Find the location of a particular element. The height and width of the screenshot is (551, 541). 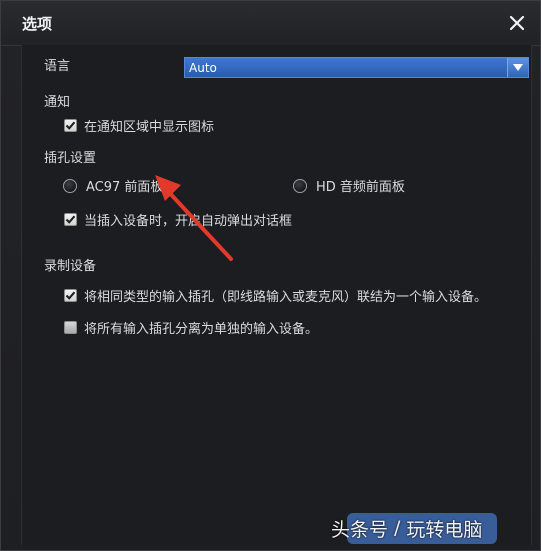

combine-inputs-option: 将相同类型的输入插孔（即线路输入或麦克风）联结为一个输入设备。 is located at coordinates (275, 295).